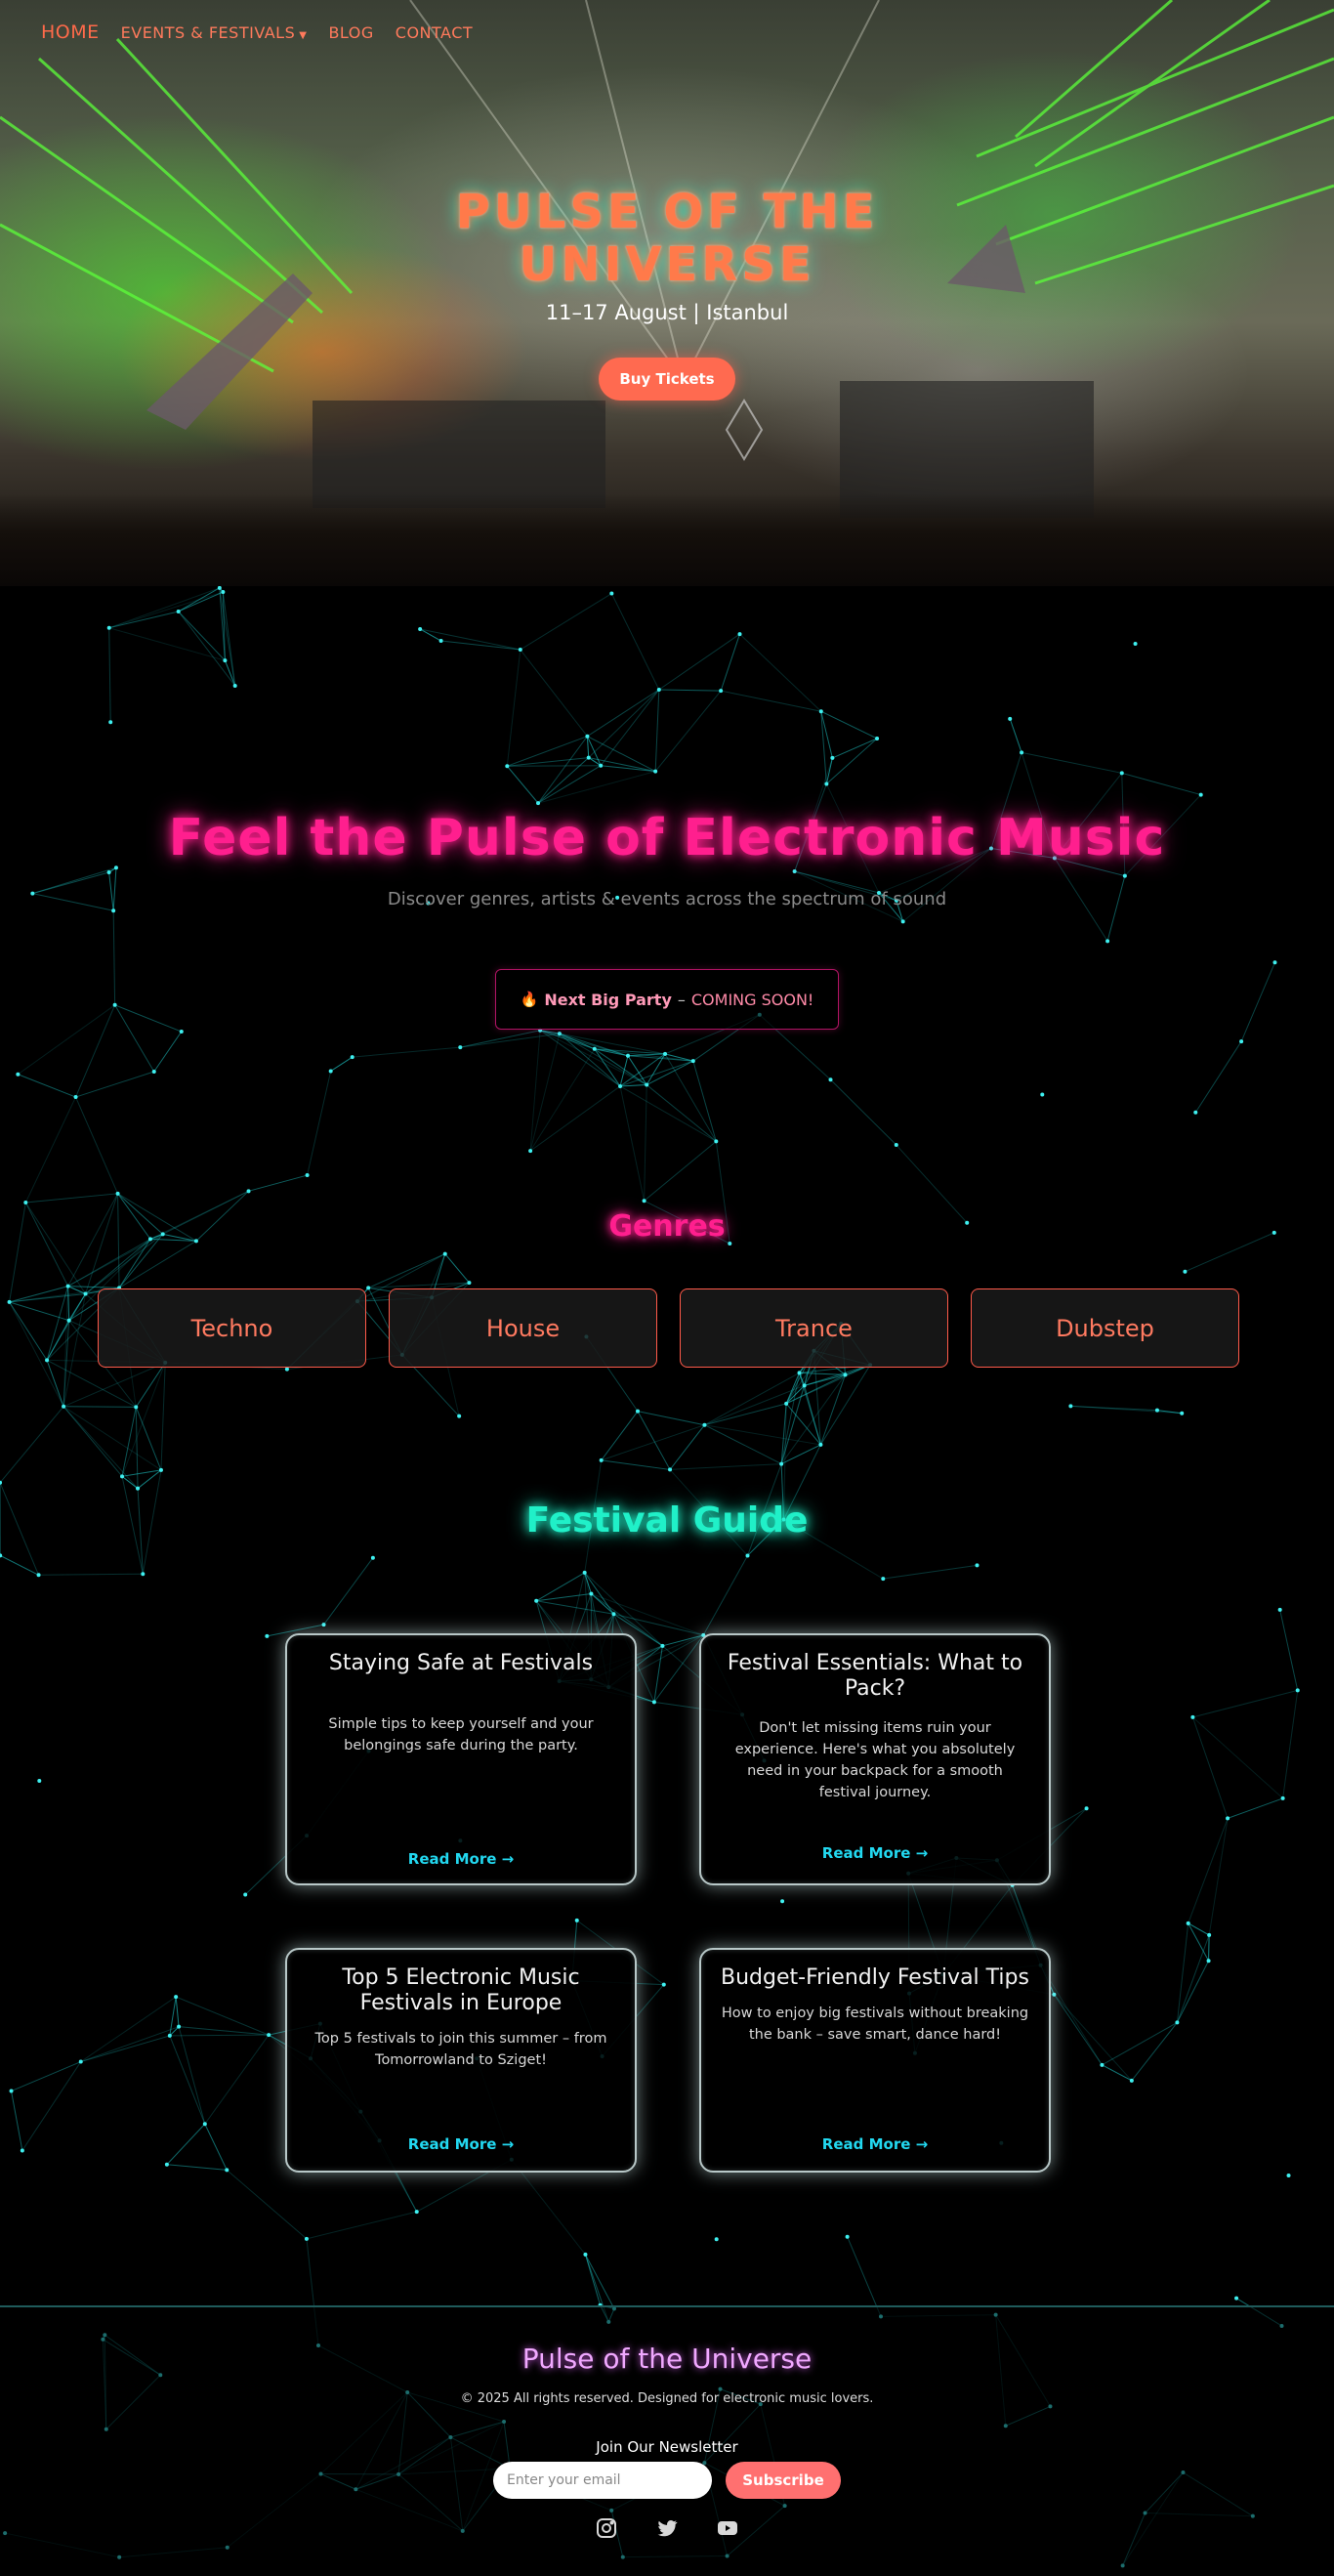 The height and width of the screenshot is (2576, 1334). I want to click on nav-events-festivals: EVENTS & FESTIVALS ▼, so click(214, 32).